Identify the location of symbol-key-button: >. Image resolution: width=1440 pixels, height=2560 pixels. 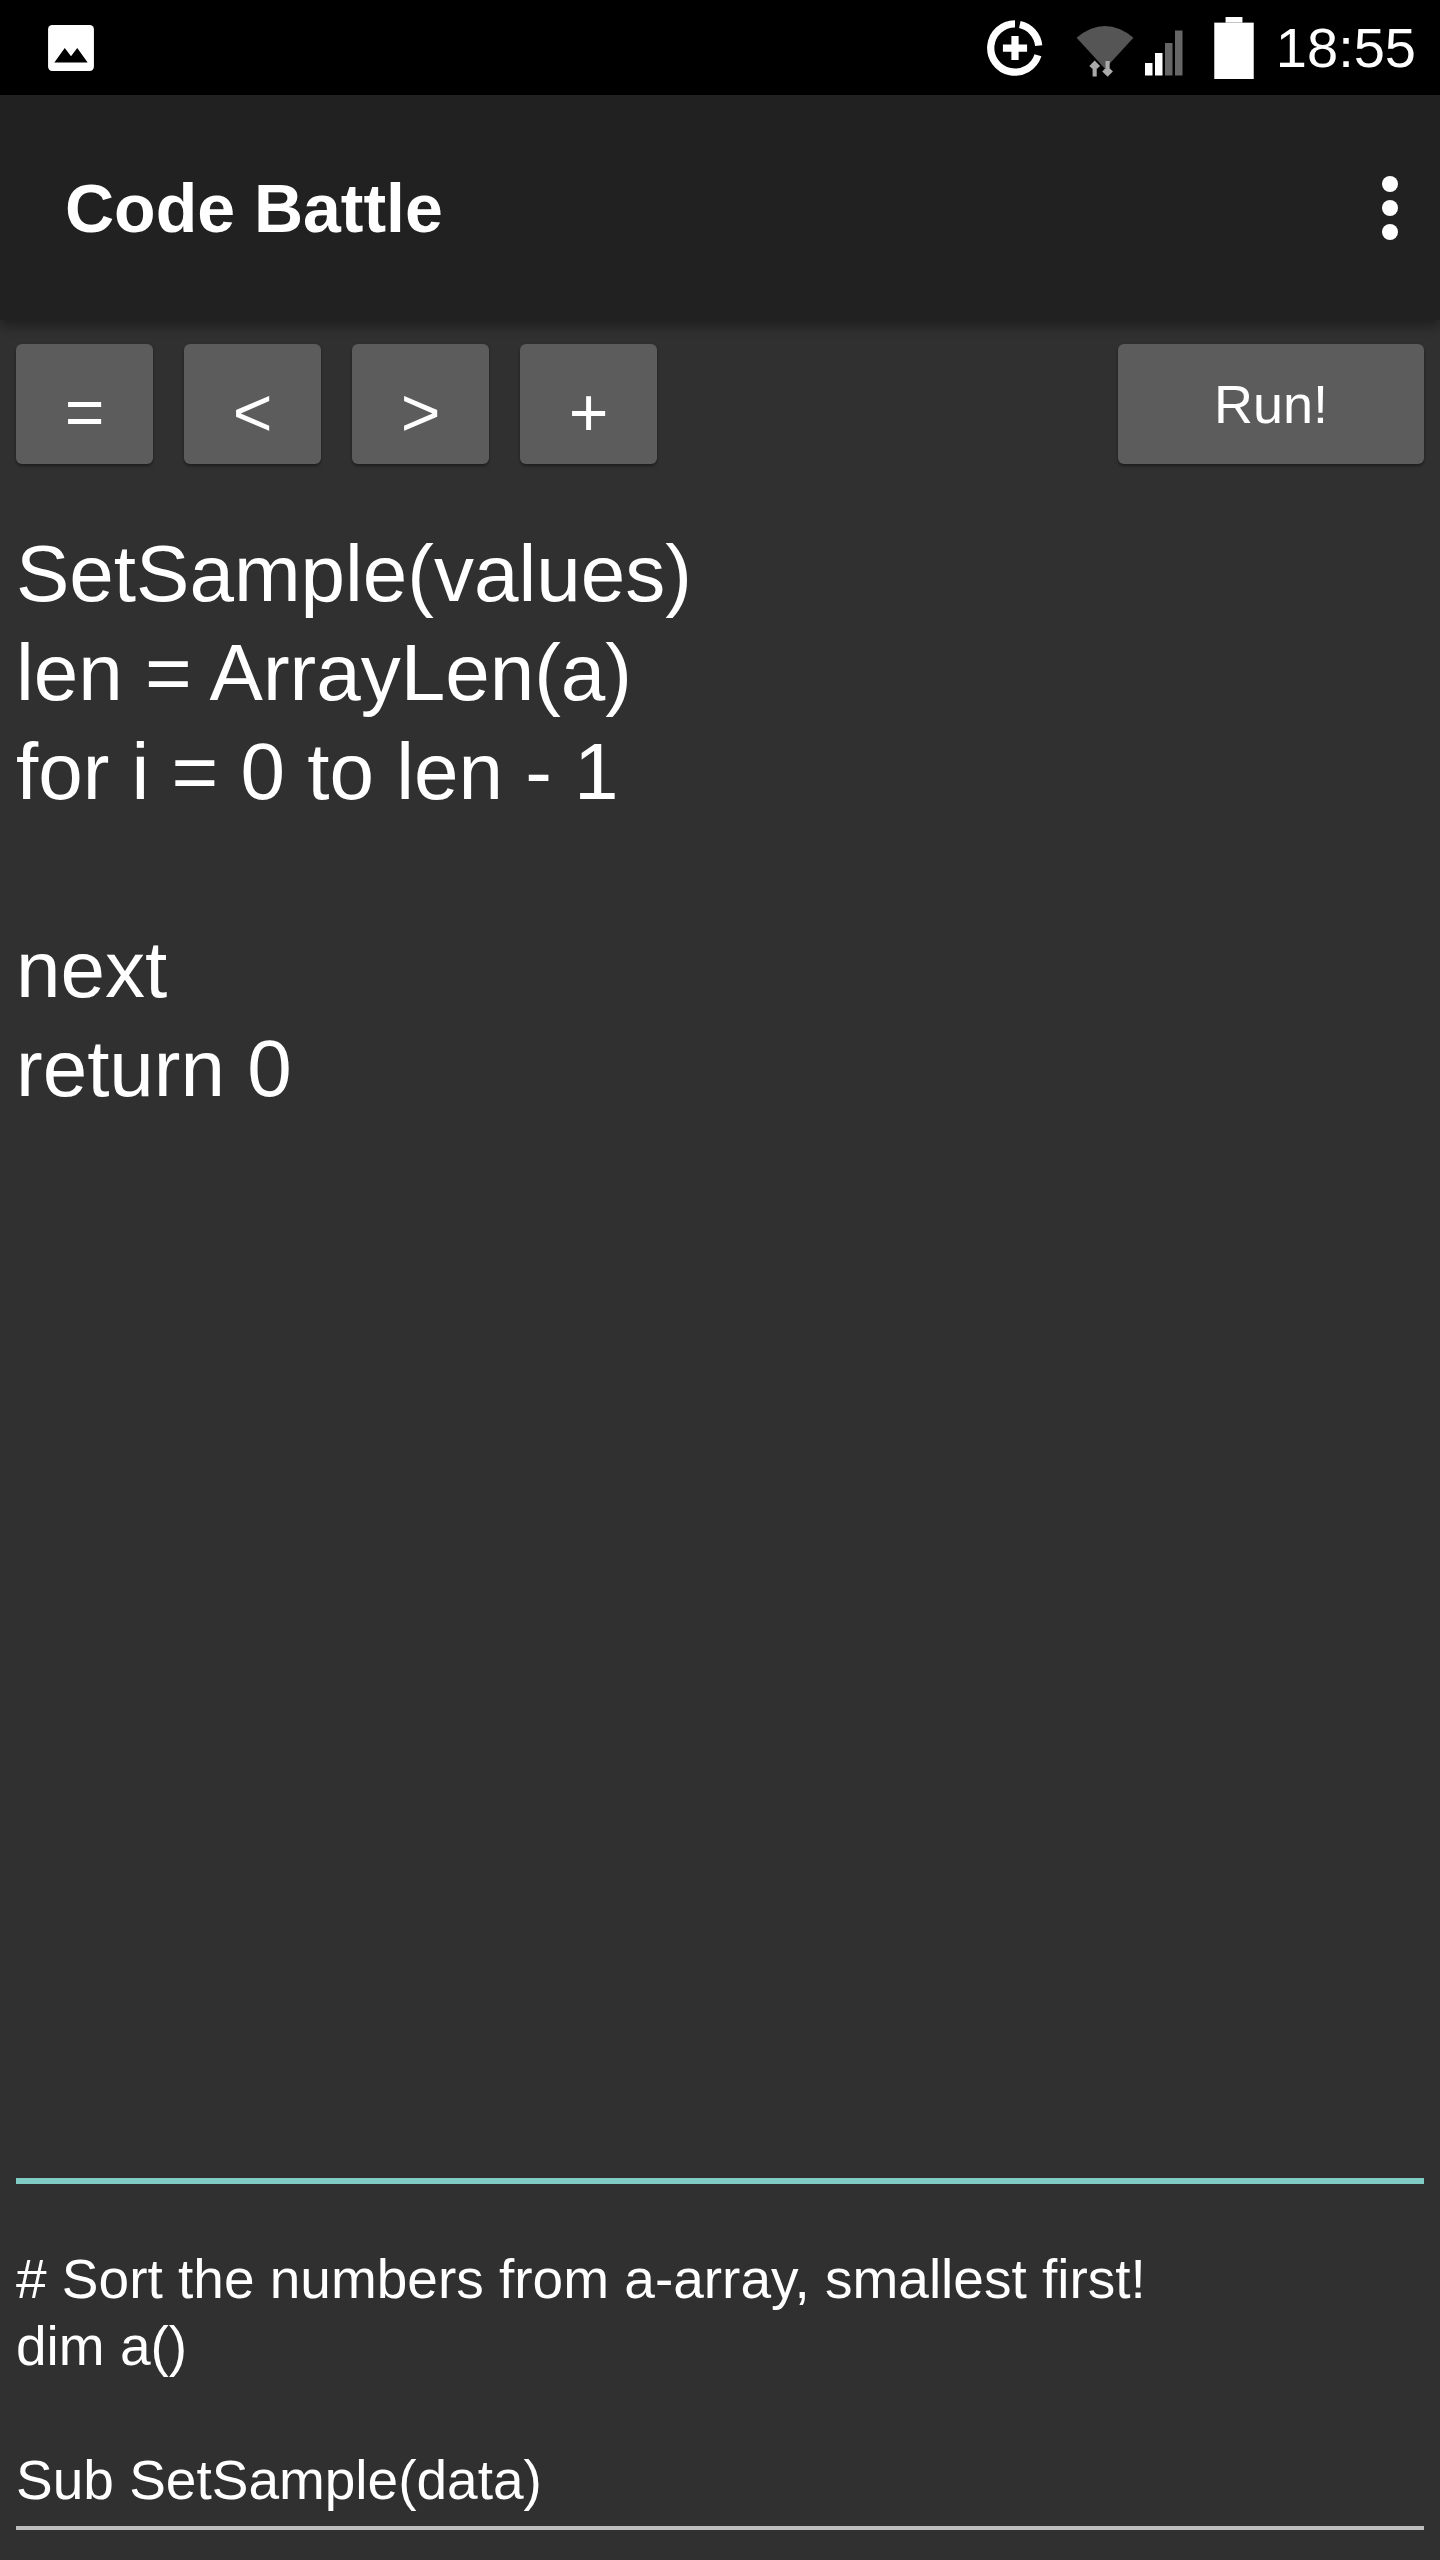
(420, 404).